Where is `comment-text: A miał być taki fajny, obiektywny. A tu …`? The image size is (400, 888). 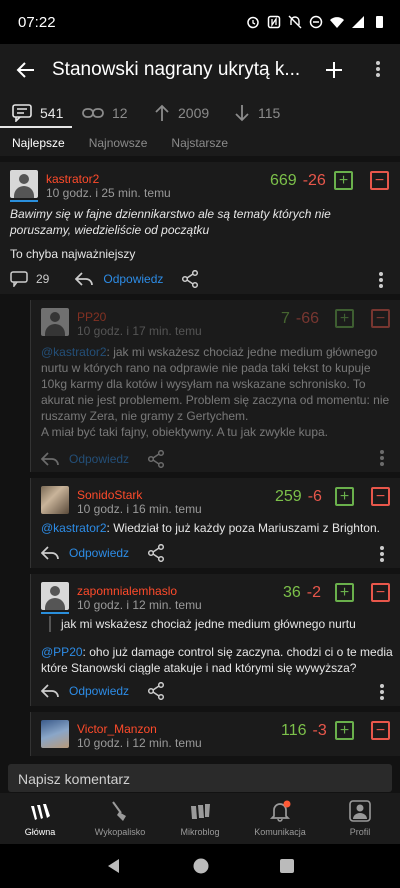 comment-text: A miał być taki fajny, obiektywny. A tu … is located at coordinates (185, 432).